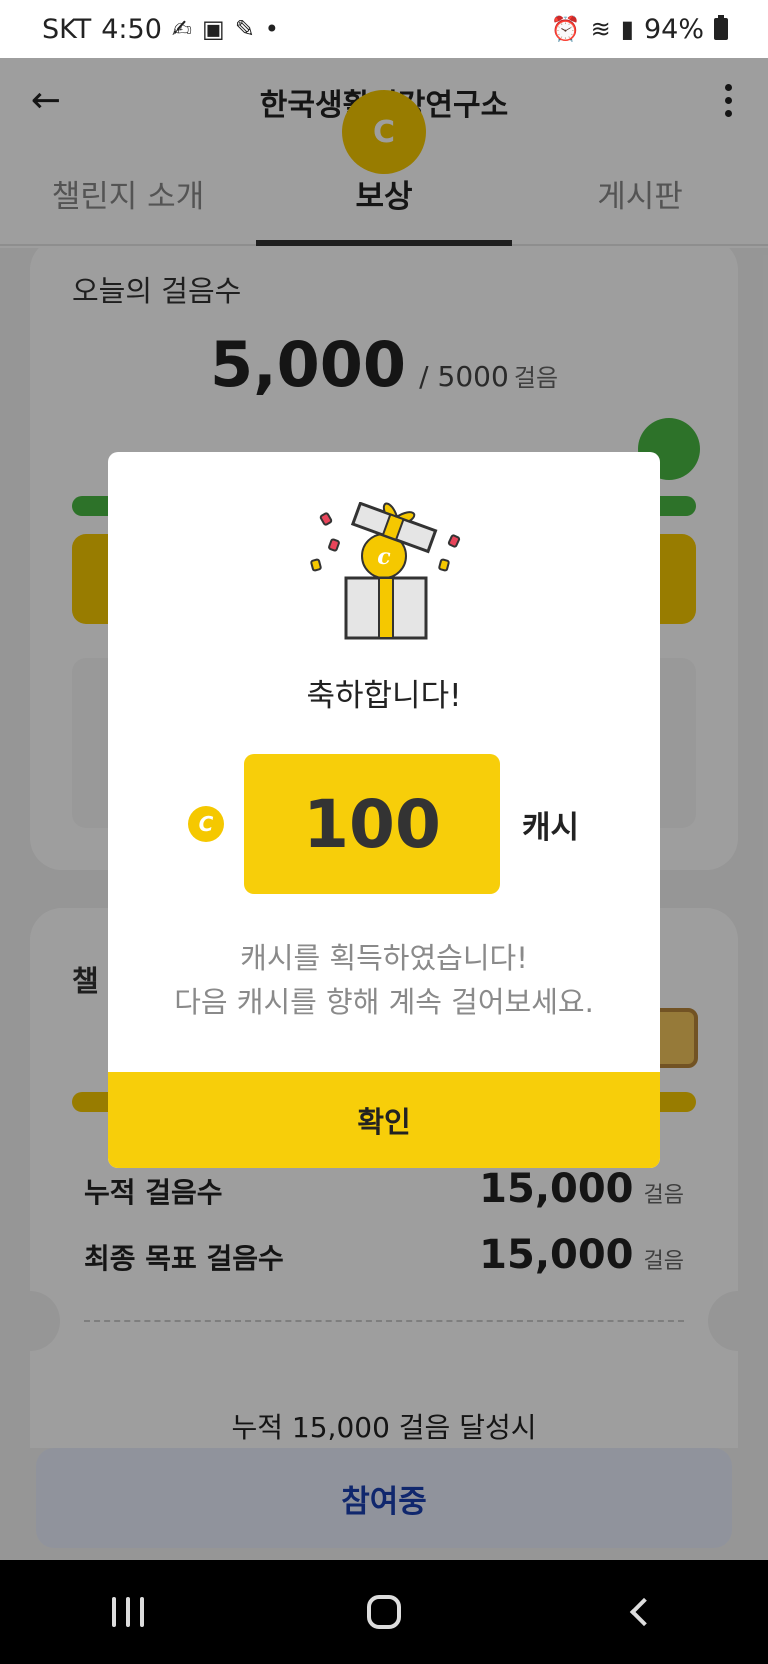  I want to click on recent-apps-button, so click(128, 1612).